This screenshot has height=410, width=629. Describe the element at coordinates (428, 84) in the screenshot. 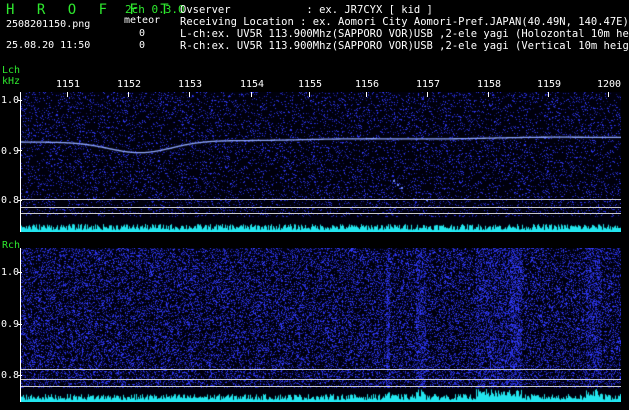

I see `time-tick-label: 1157` at that location.